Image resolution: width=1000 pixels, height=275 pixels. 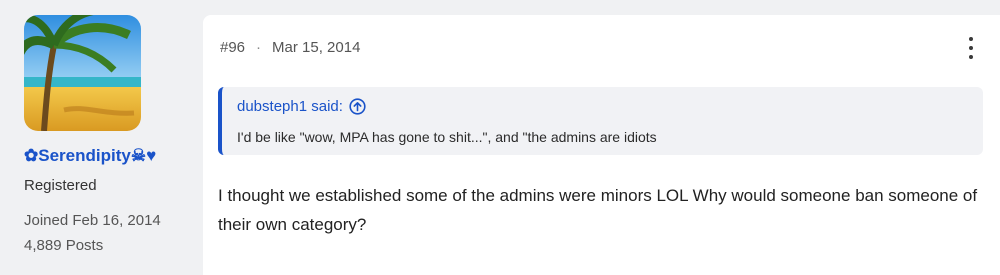 What do you see at coordinates (64, 245) in the screenshot?
I see `user-post-count: 4,889 Posts` at bounding box center [64, 245].